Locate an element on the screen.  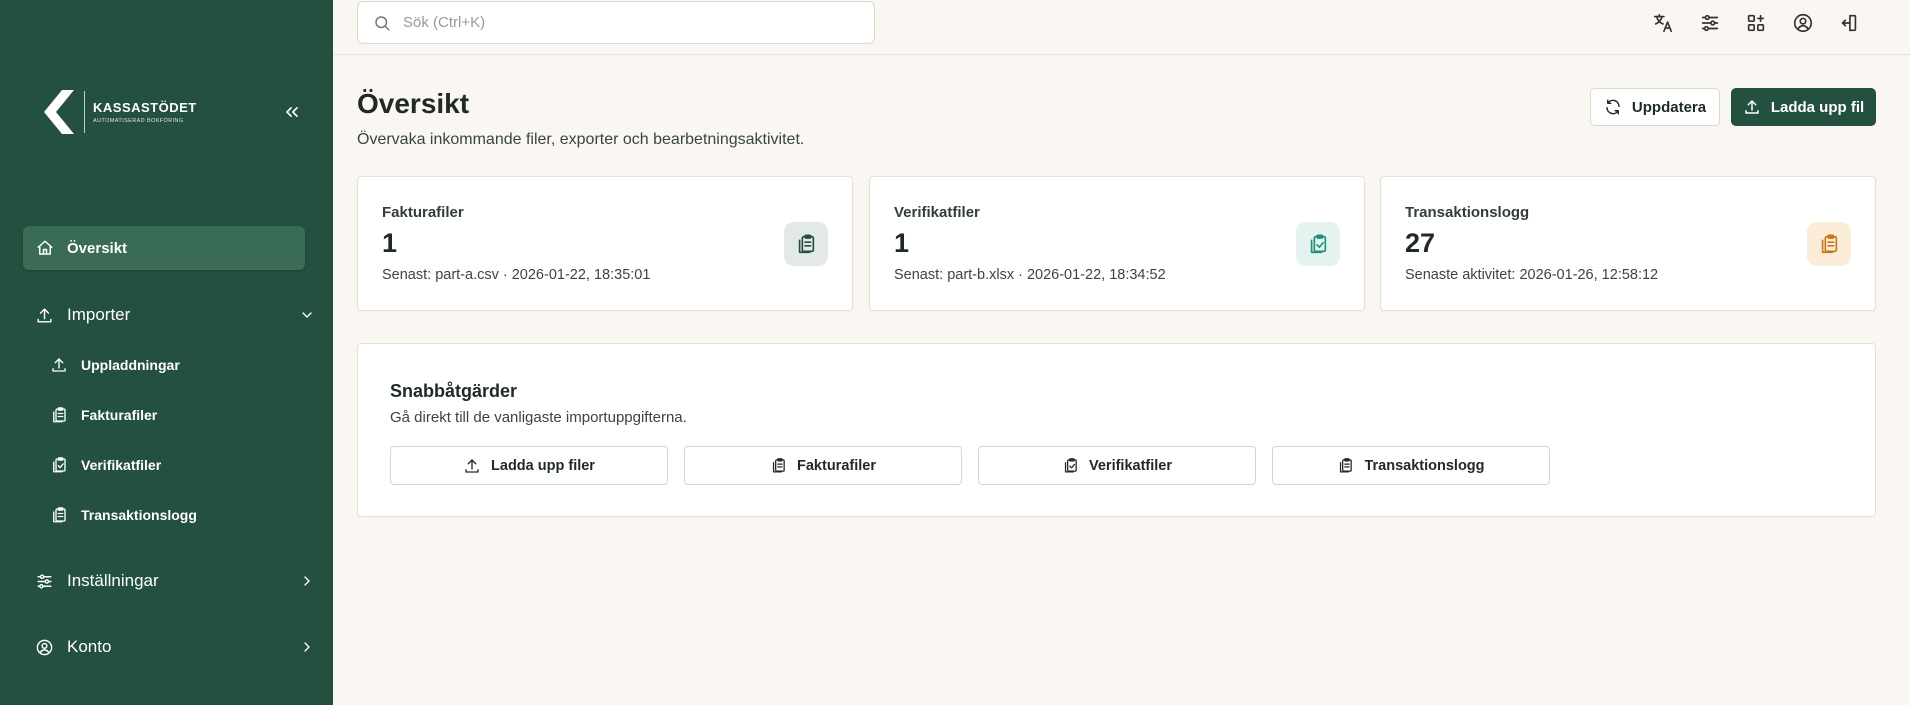
page-title: Översikt is located at coordinates (413, 103).